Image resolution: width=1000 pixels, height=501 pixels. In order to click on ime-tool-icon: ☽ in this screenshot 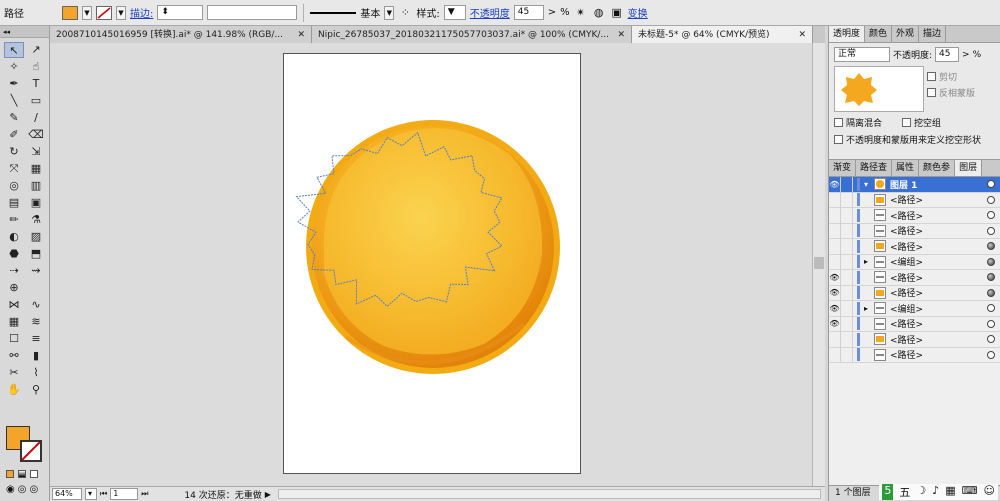, I will do `click(921, 492)`.